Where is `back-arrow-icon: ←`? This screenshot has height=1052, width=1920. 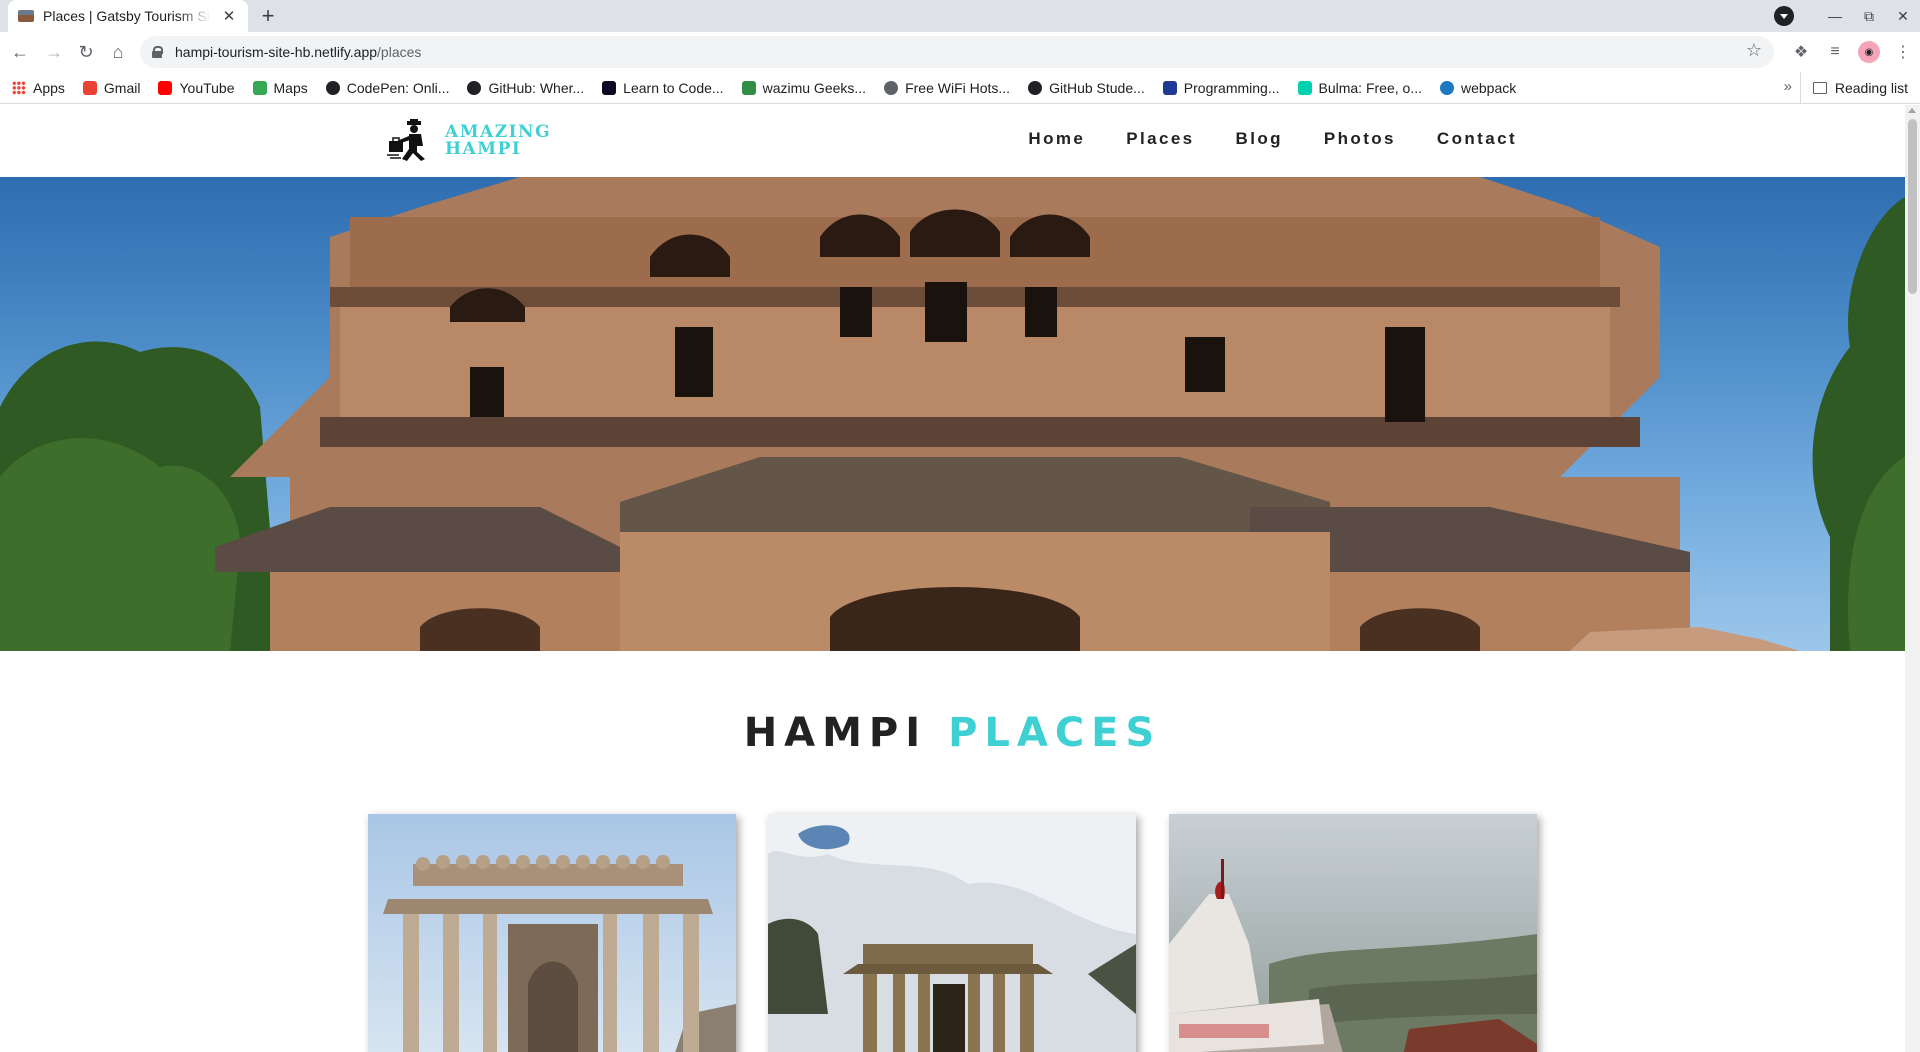
back-arrow-icon: ← is located at coordinates (20, 52).